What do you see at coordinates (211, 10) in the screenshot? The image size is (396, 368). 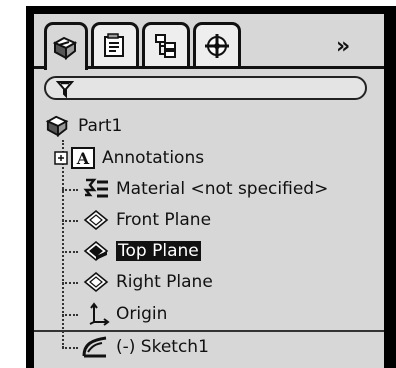 I see `window-border-top` at bounding box center [211, 10].